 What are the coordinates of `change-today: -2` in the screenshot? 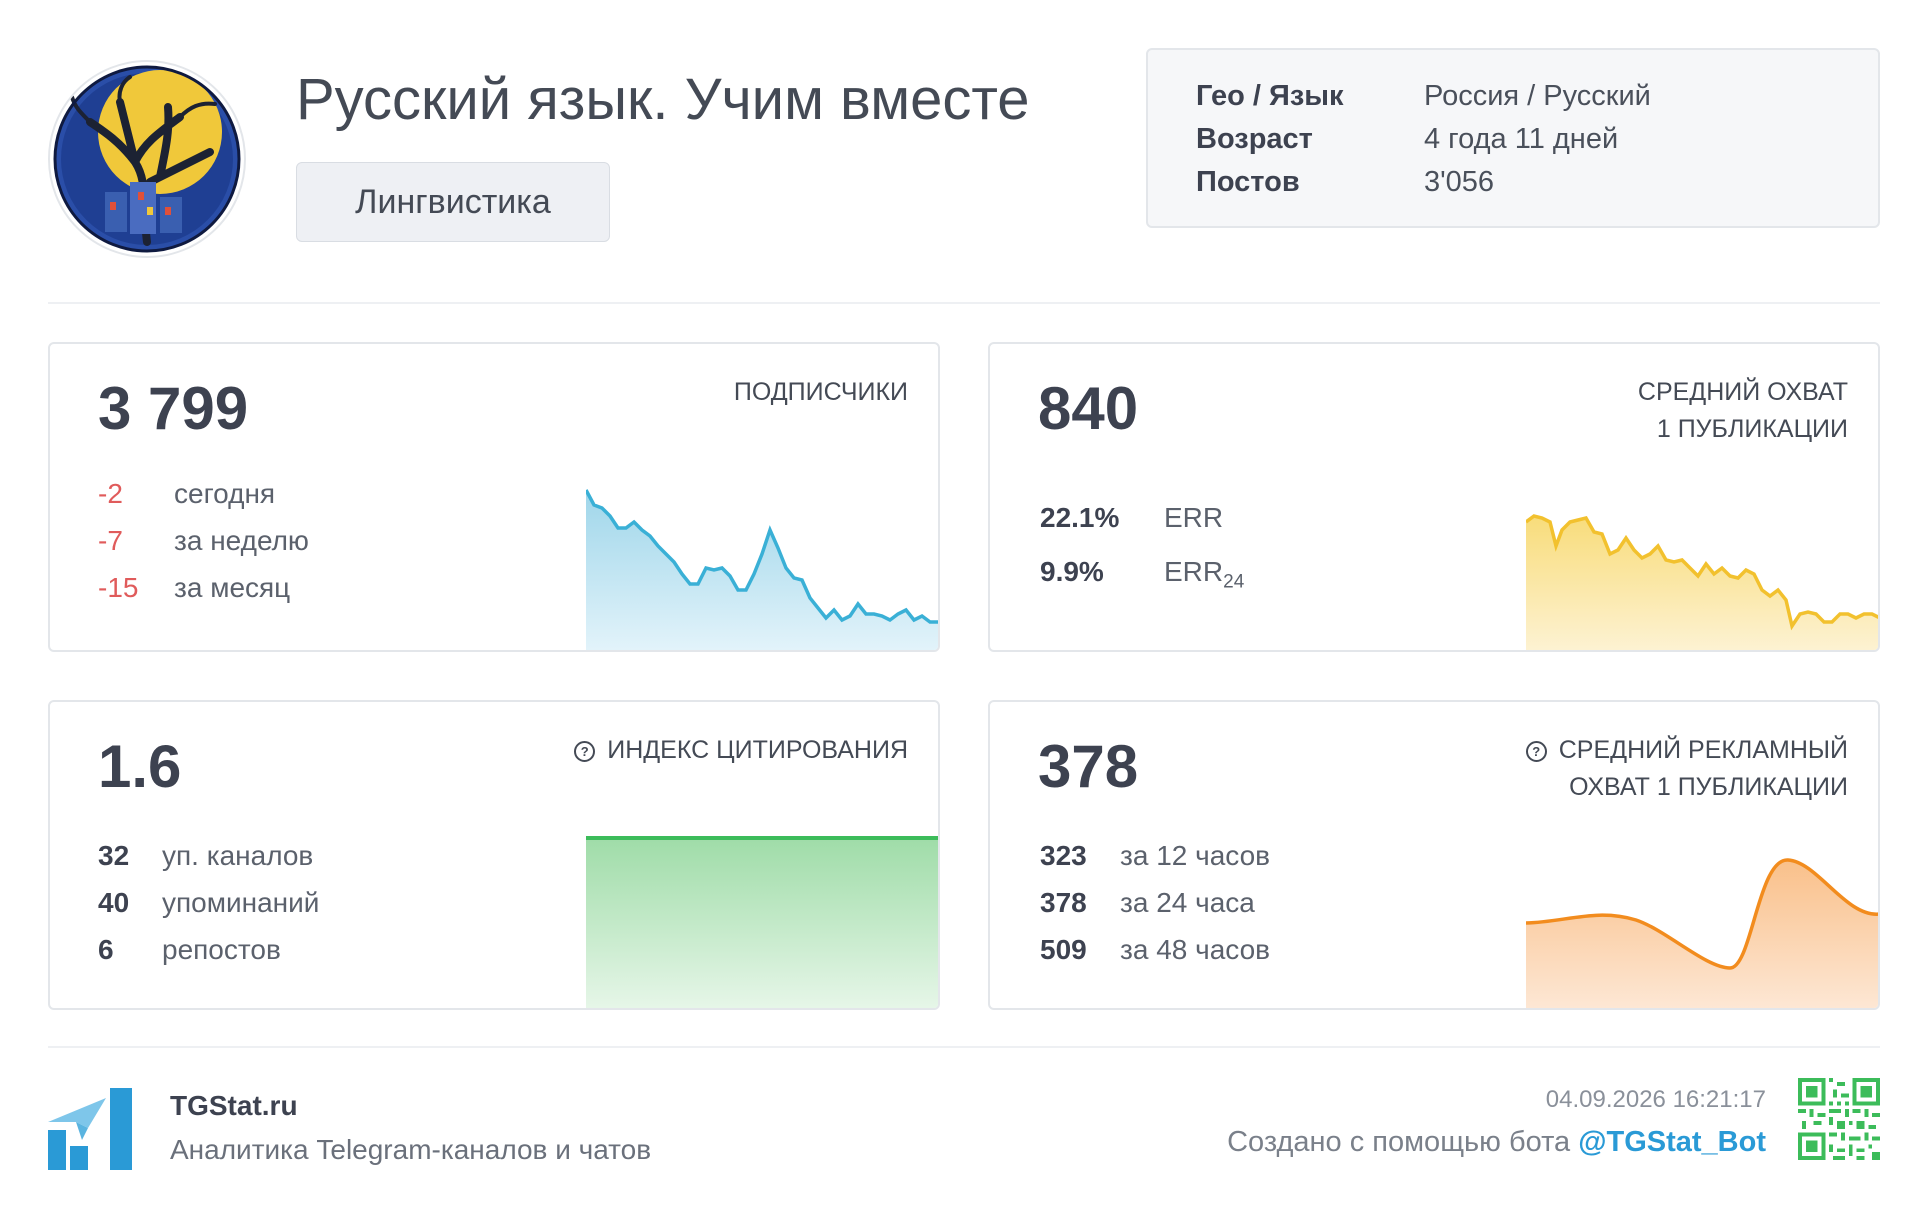 It's located at (110, 494).